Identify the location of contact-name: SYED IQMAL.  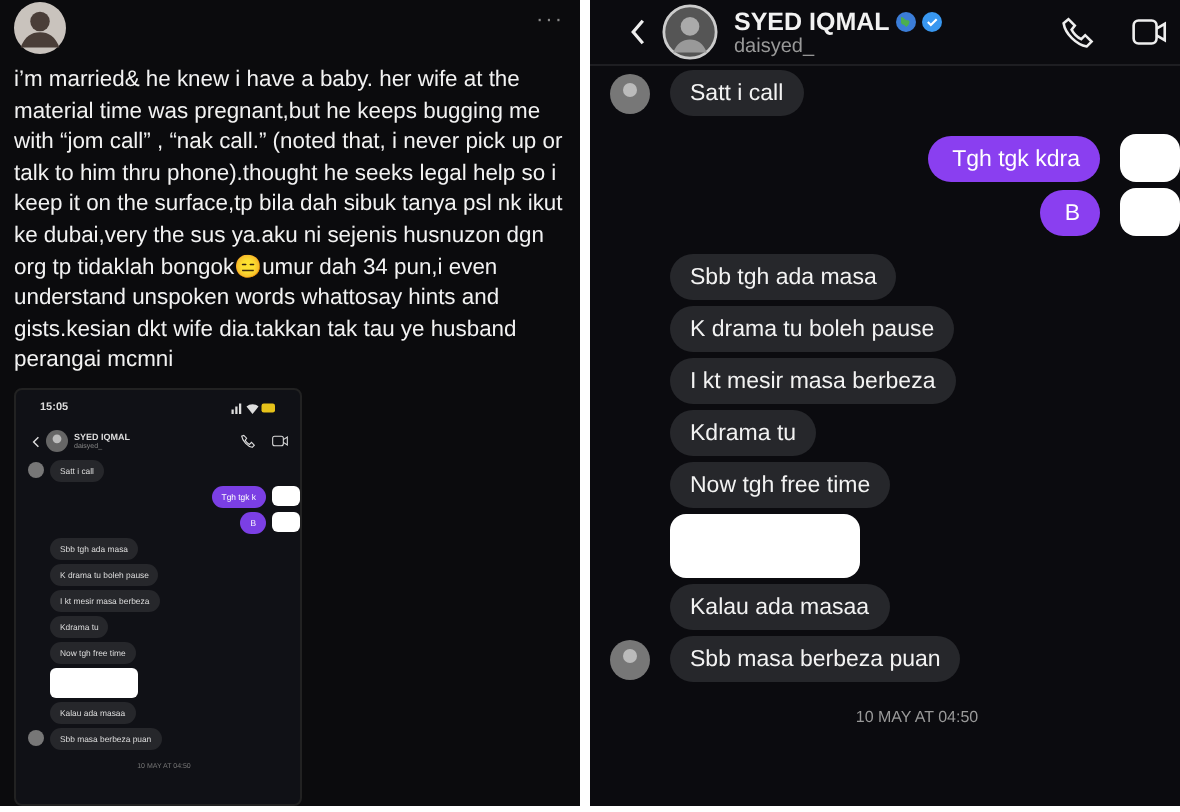
(812, 21).